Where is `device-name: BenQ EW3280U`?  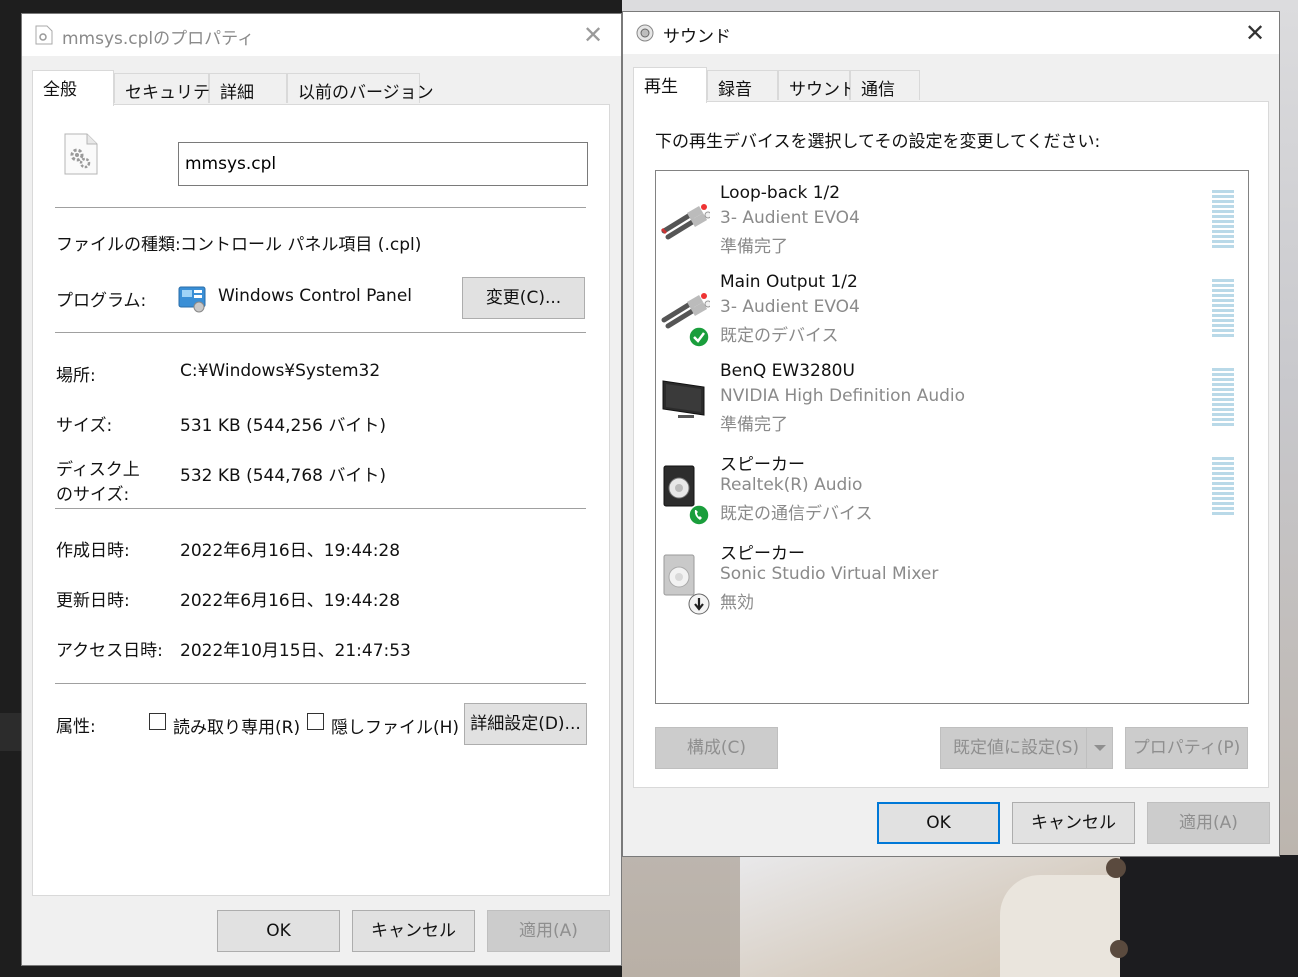 device-name: BenQ EW3280U is located at coordinates (787, 371).